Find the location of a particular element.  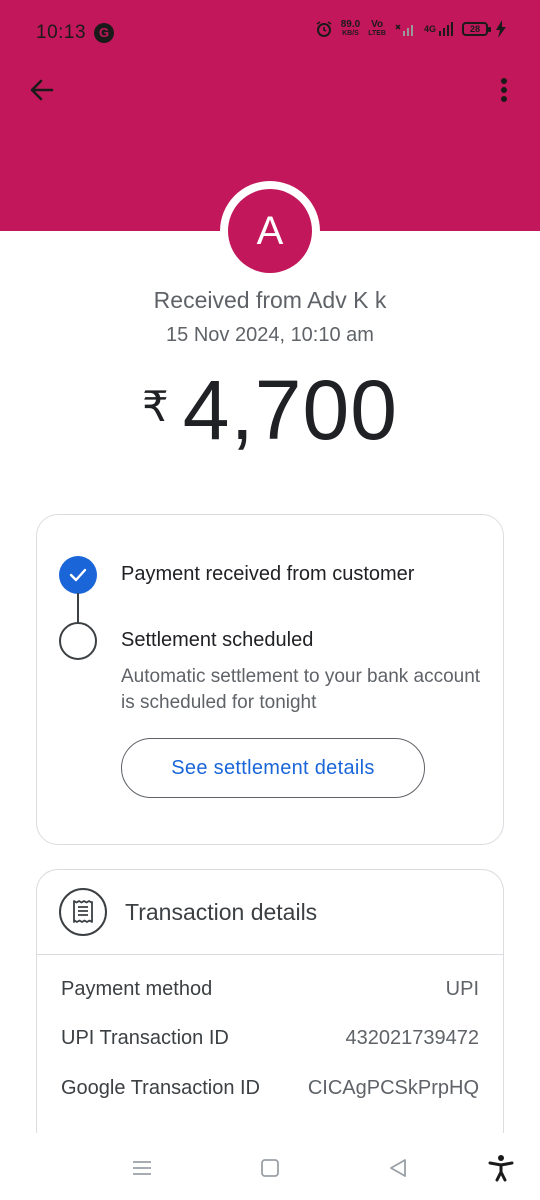

status-icons: 89.0 KB/S Vo LTEB 4G 28 is located at coordinates (410, 29).